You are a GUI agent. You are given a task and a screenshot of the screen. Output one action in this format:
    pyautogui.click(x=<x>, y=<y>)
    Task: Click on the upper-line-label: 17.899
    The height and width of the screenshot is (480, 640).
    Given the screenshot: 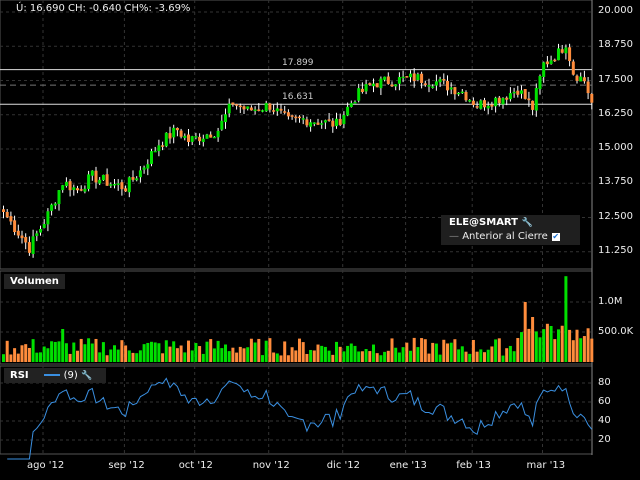 What is the action you would take?
    pyautogui.click(x=298, y=63)
    